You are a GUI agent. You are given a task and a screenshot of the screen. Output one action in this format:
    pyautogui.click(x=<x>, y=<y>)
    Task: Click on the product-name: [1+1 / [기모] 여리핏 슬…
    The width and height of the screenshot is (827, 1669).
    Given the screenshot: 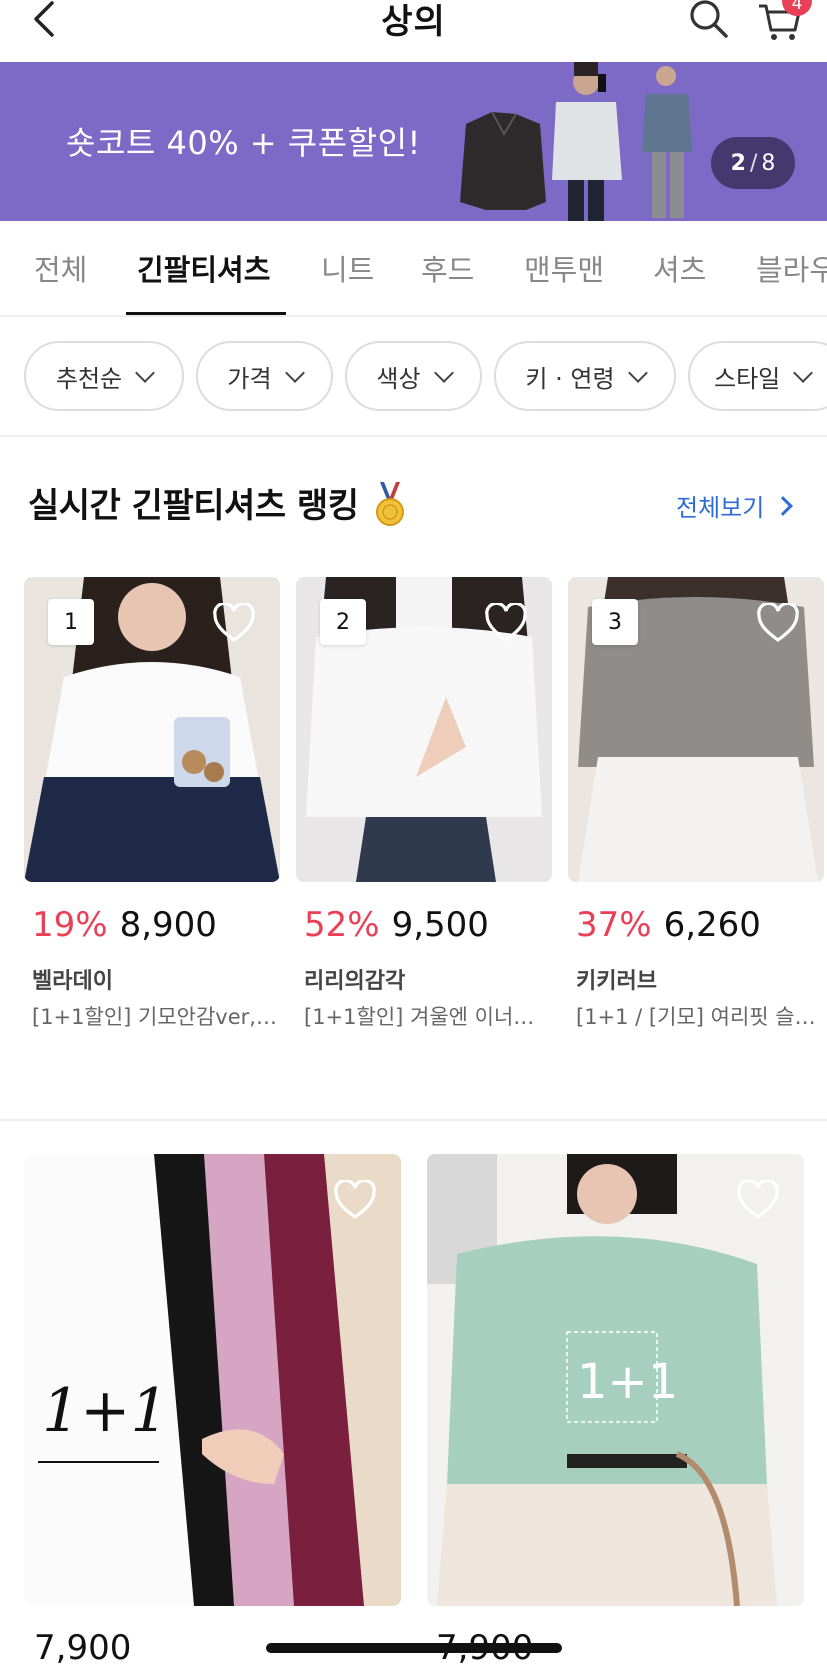 What is the action you would take?
    pyautogui.click(x=696, y=1017)
    